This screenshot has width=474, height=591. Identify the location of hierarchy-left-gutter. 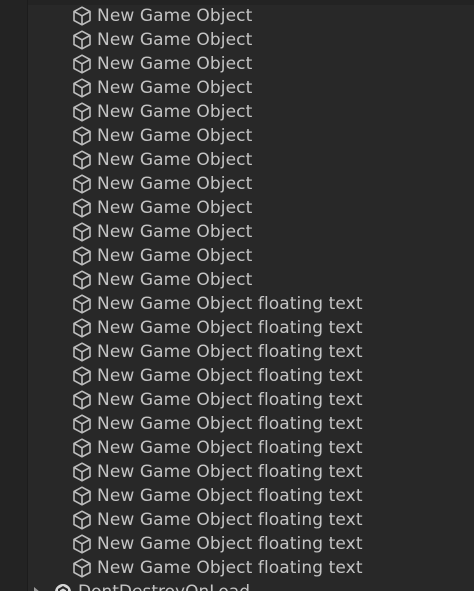
(14, 295).